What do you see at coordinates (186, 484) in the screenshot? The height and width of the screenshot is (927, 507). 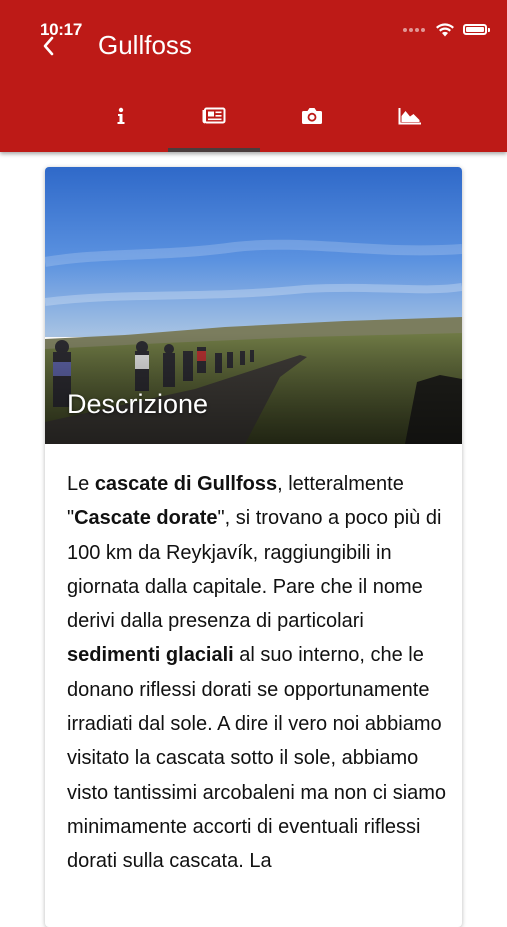 I see `description-bold-segment: cascate di Gullfoss` at bounding box center [186, 484].